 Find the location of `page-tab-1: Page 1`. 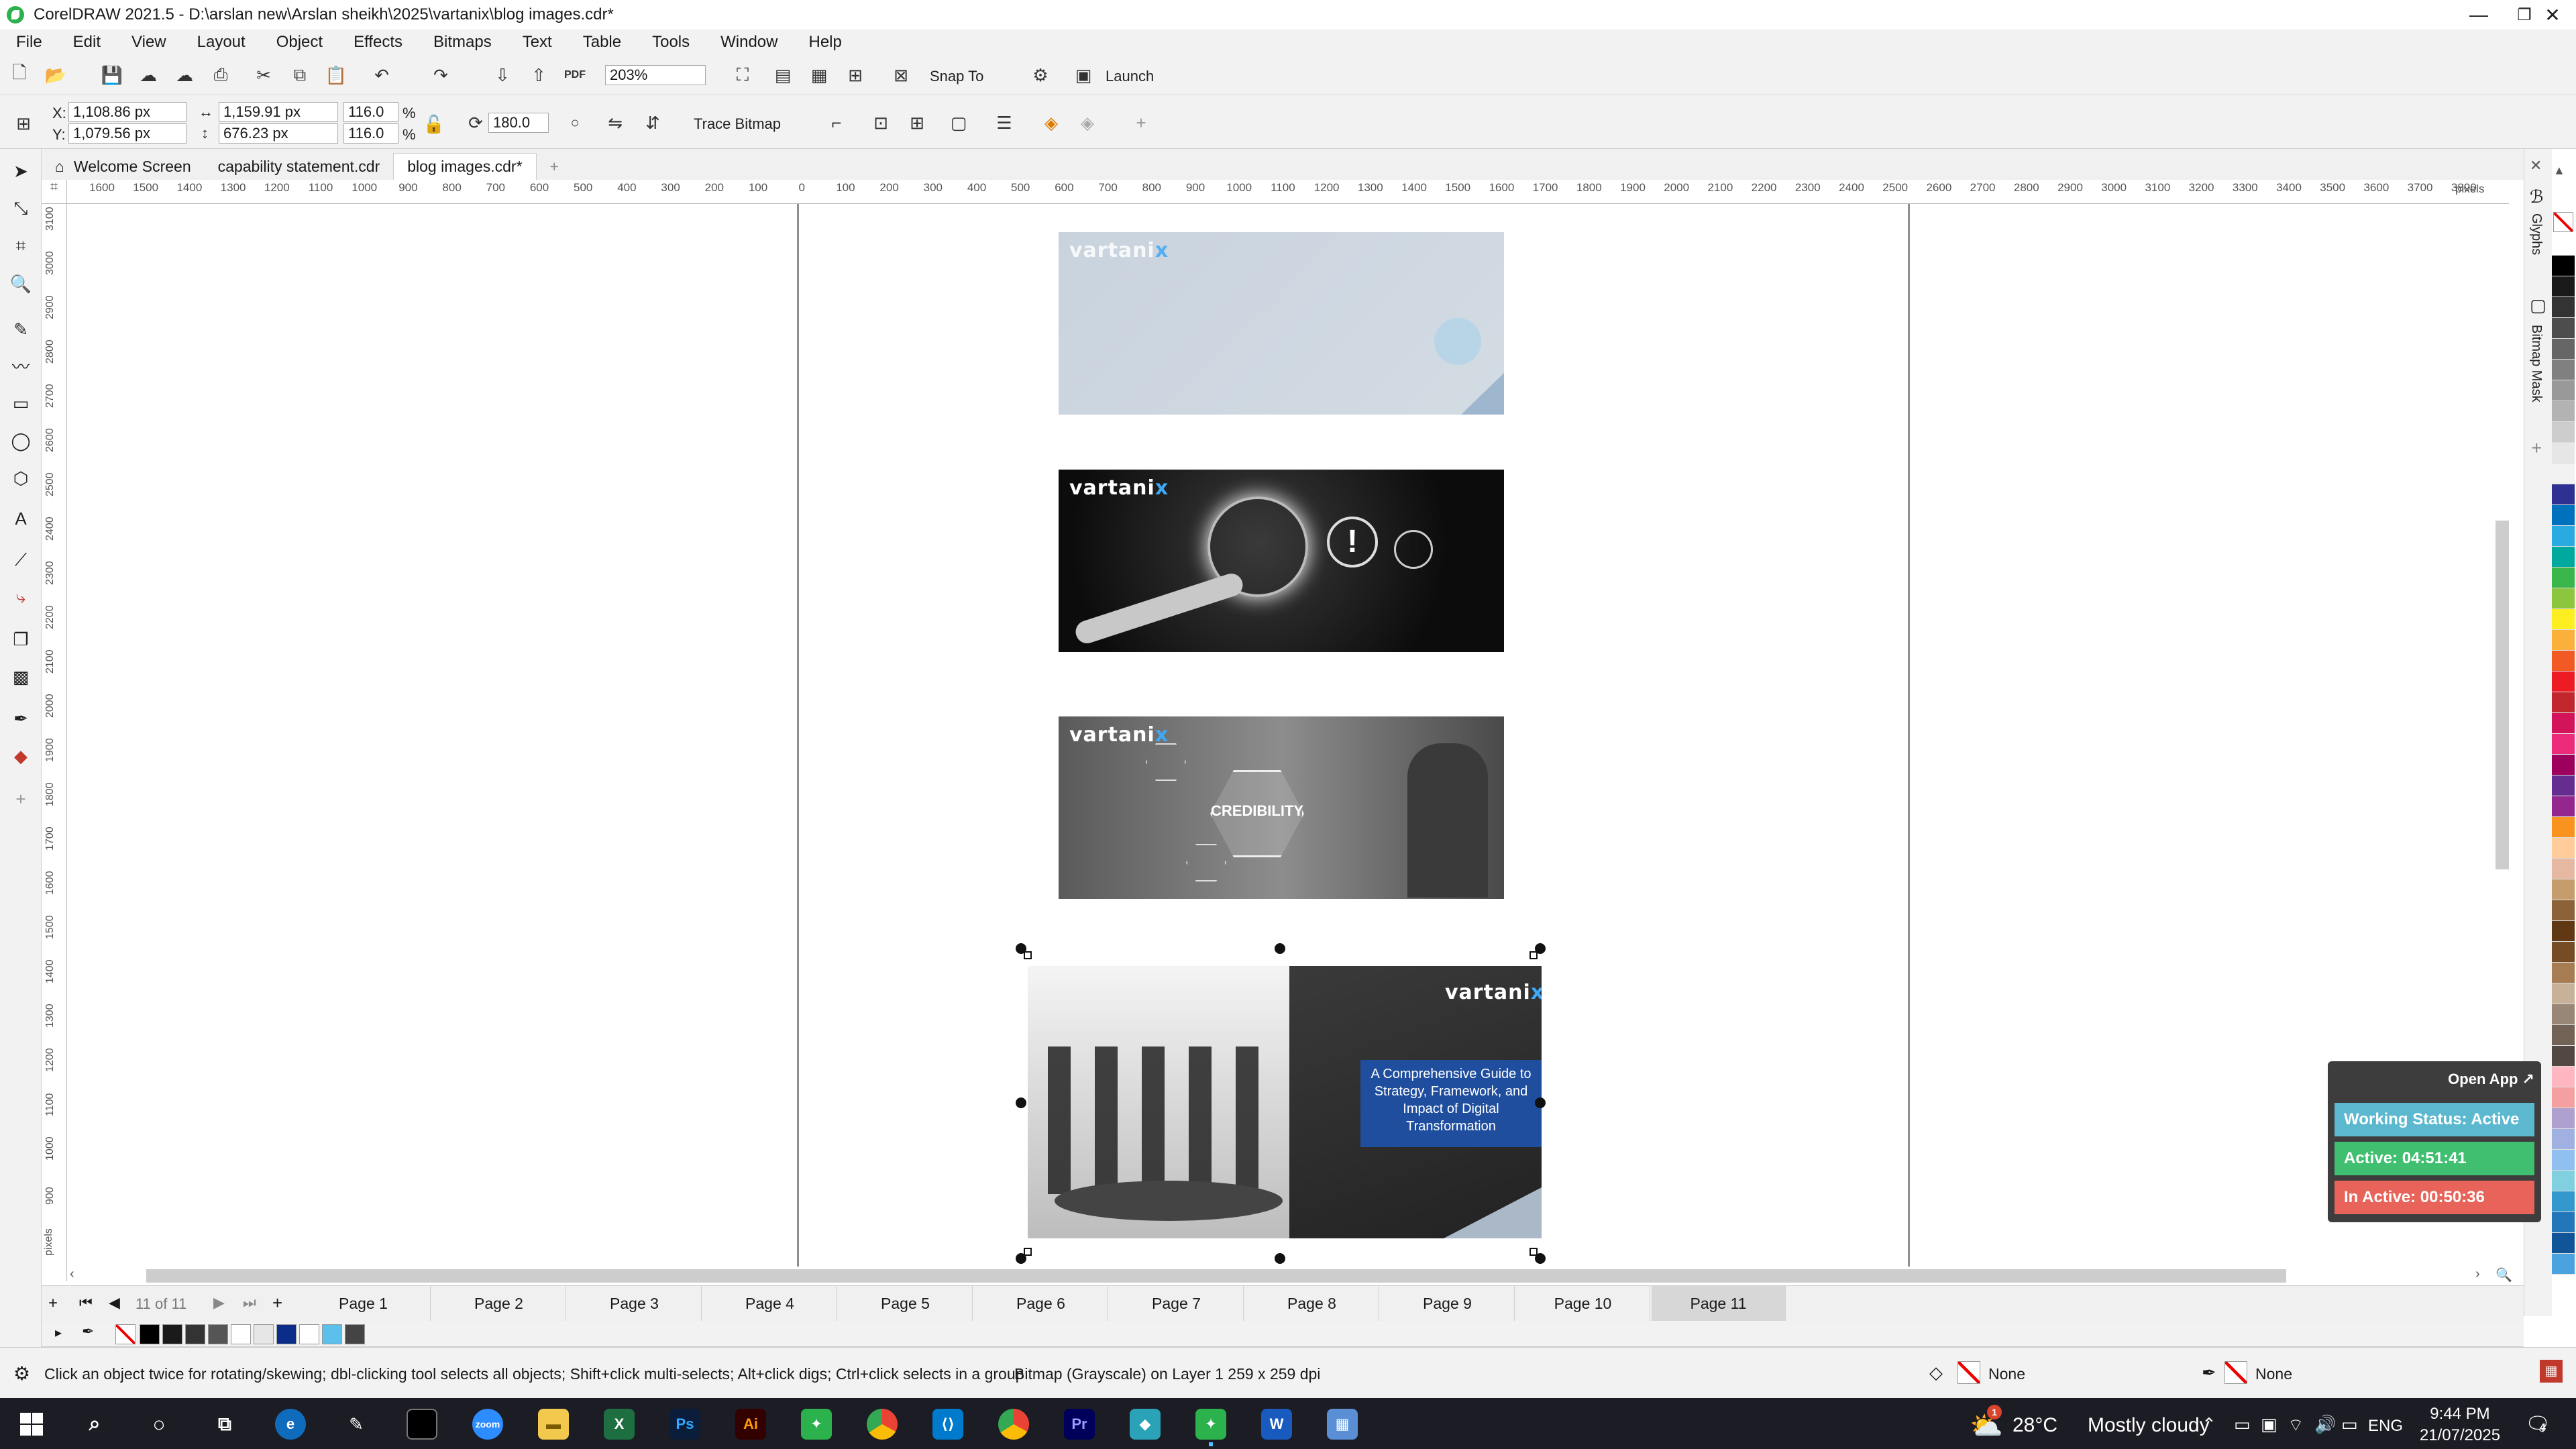

page-tab-1: Page 1 is located at coordinates (364, 1303).